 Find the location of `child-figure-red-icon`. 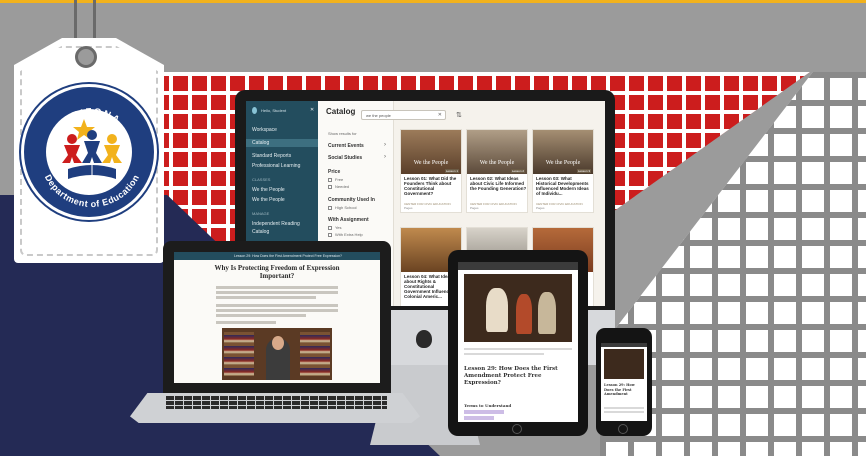

child-figure-red-icon is located at coordinates (72, 154).